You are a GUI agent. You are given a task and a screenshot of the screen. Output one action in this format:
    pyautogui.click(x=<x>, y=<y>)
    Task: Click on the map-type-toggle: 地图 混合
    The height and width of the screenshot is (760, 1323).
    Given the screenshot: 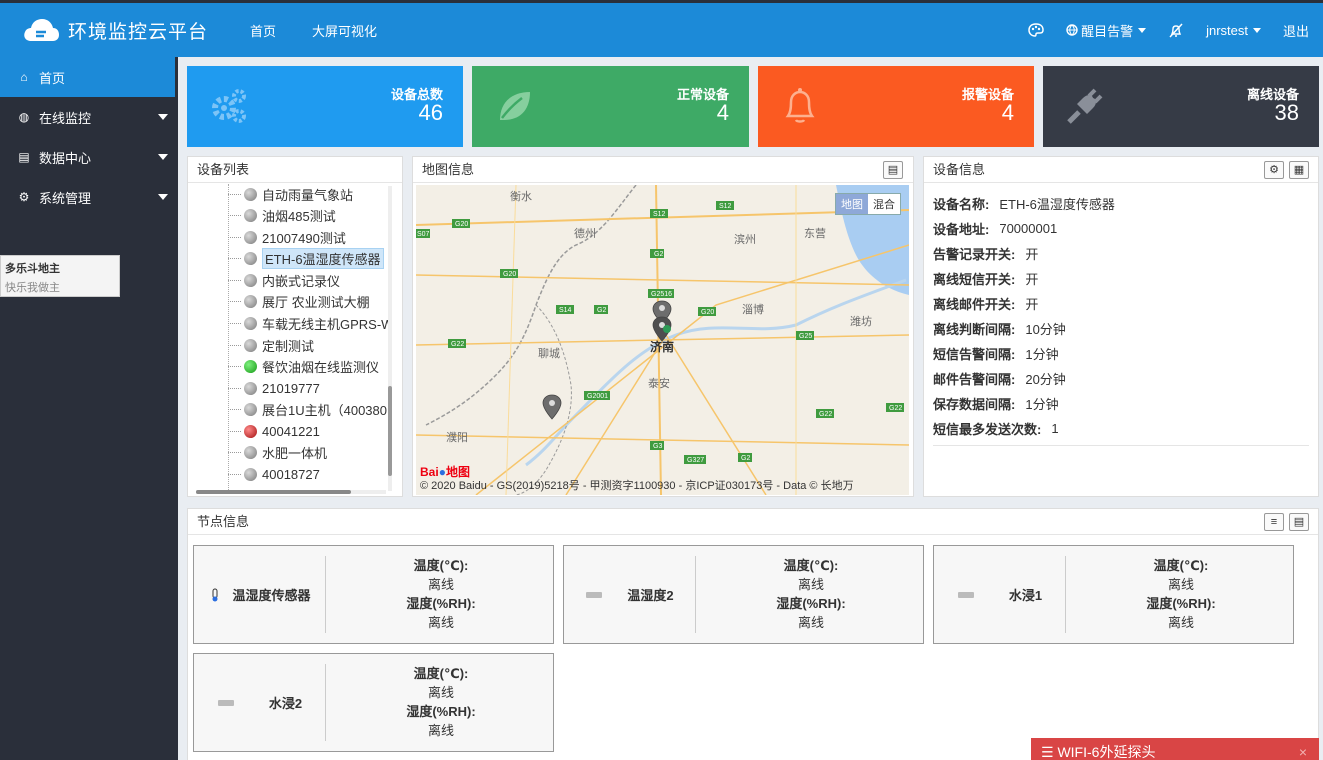 What is the action you would take?
    pyautogui.click(x=868, y=204)
    